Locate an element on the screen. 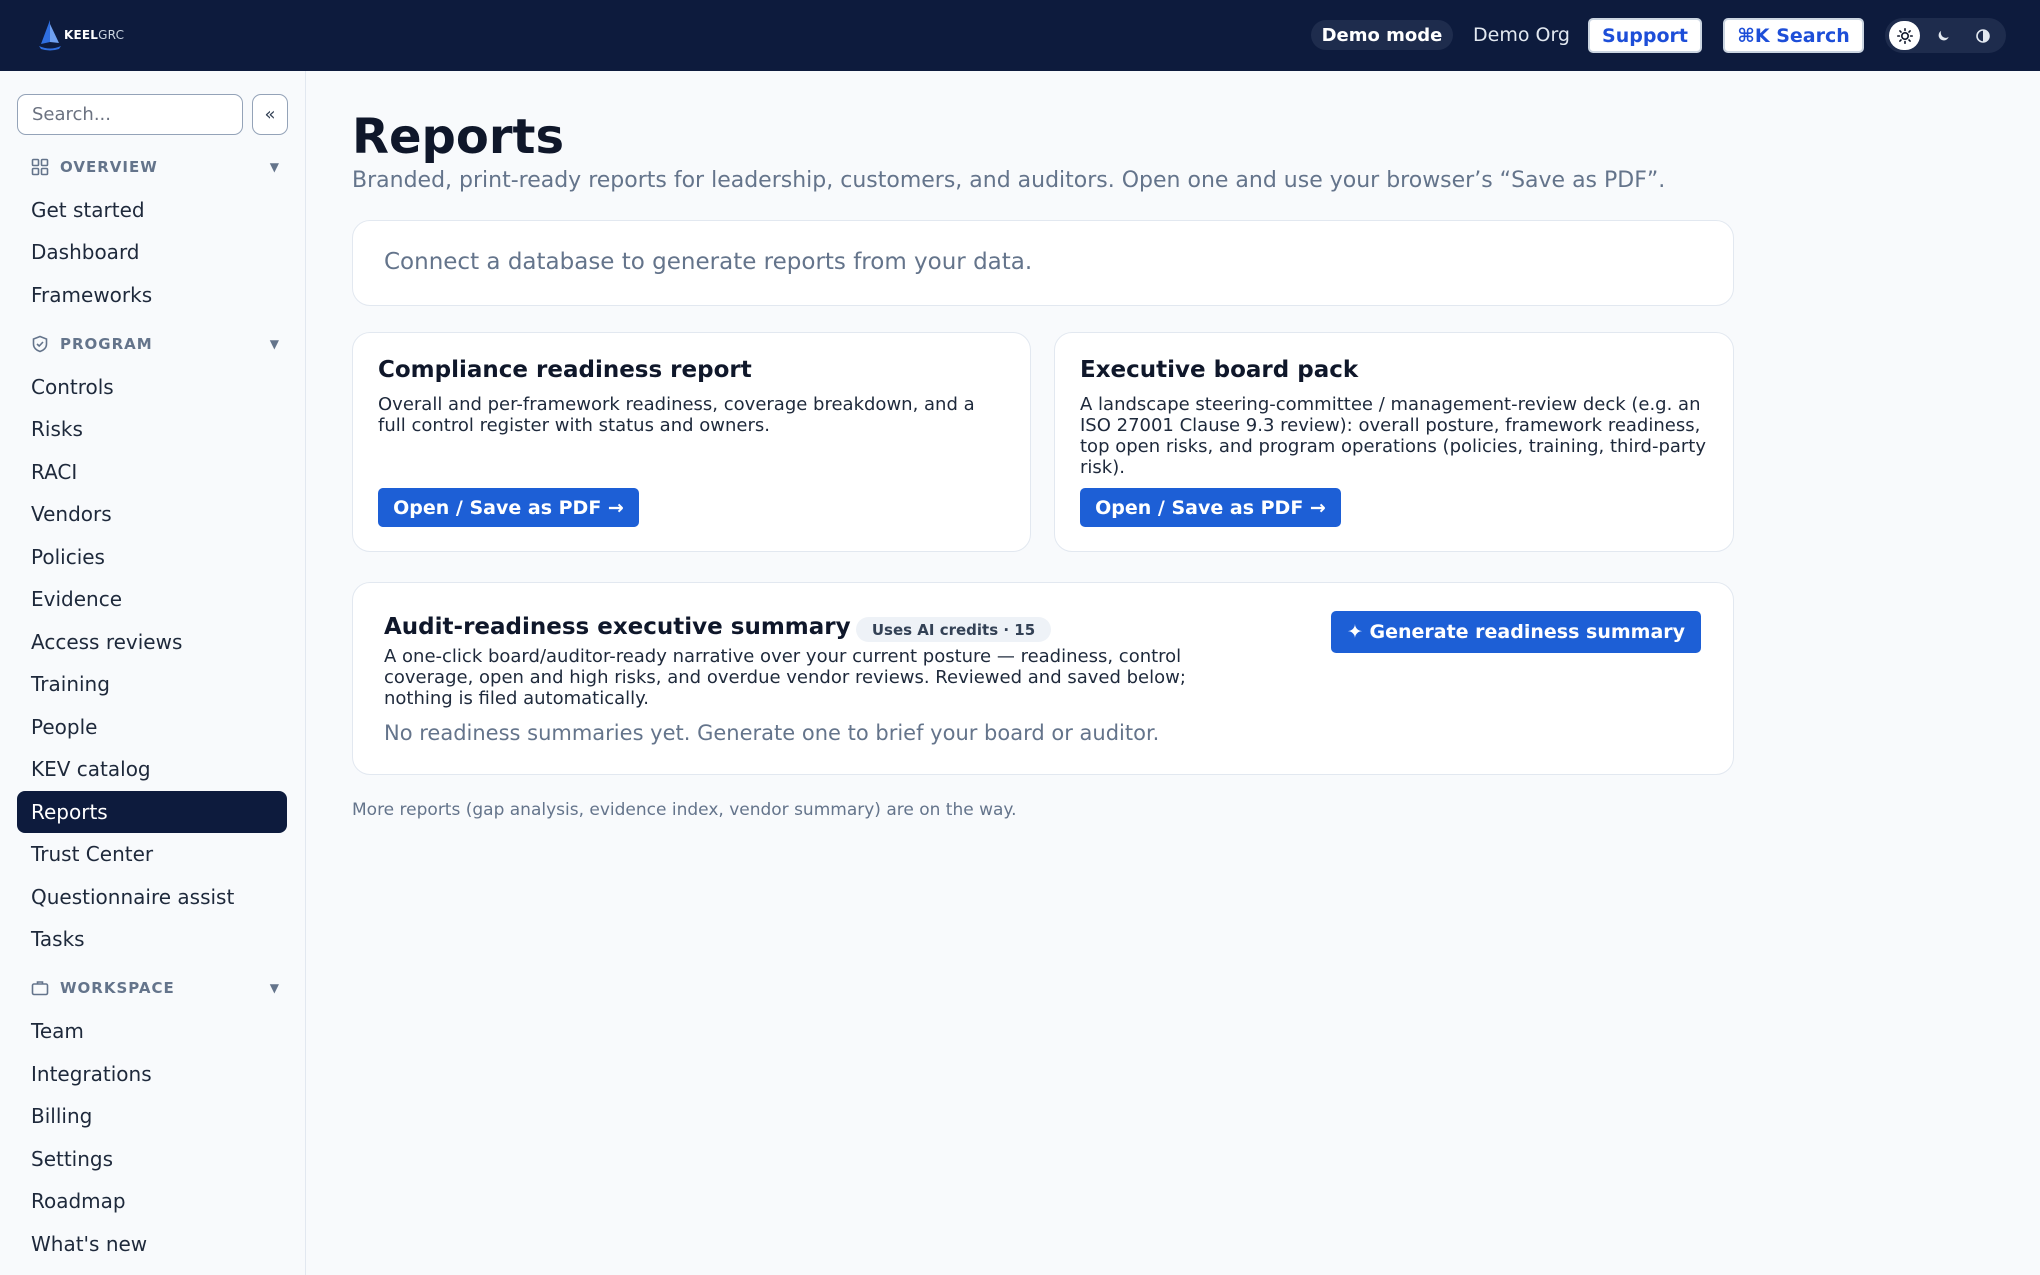 The image size is (2040, 1275). sidebar-item-policies: Policies is located at coordinates (152, 557).